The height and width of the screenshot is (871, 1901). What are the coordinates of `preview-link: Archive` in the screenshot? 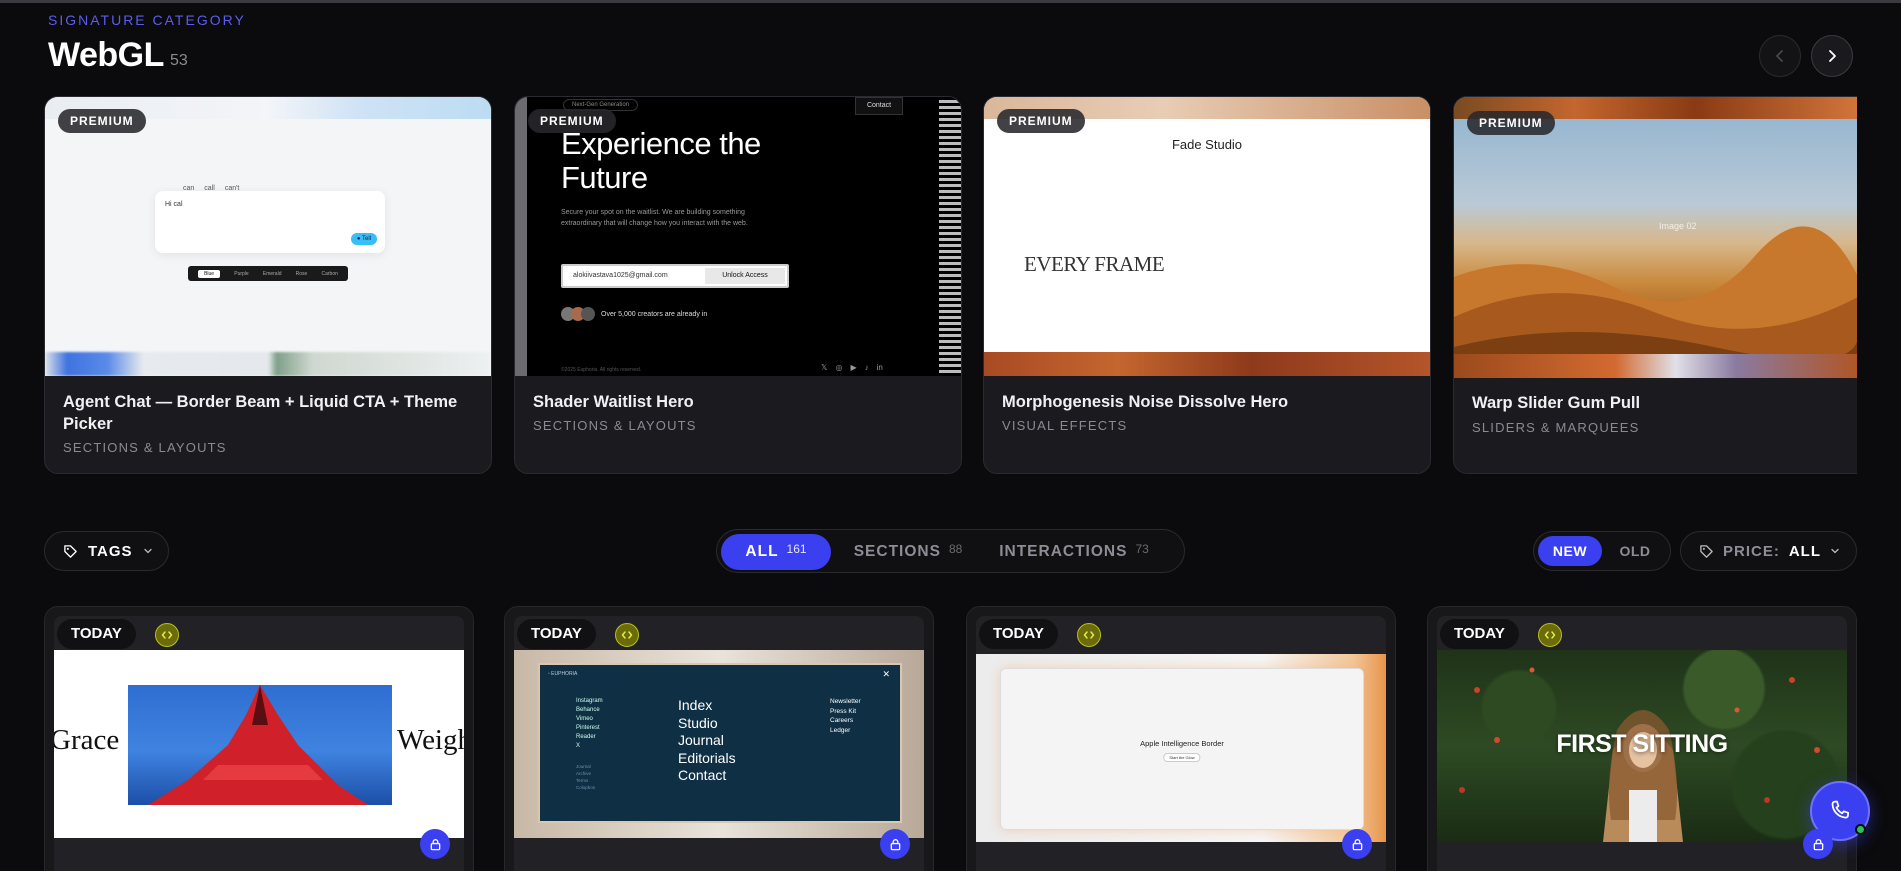 It's located at (584, 773).